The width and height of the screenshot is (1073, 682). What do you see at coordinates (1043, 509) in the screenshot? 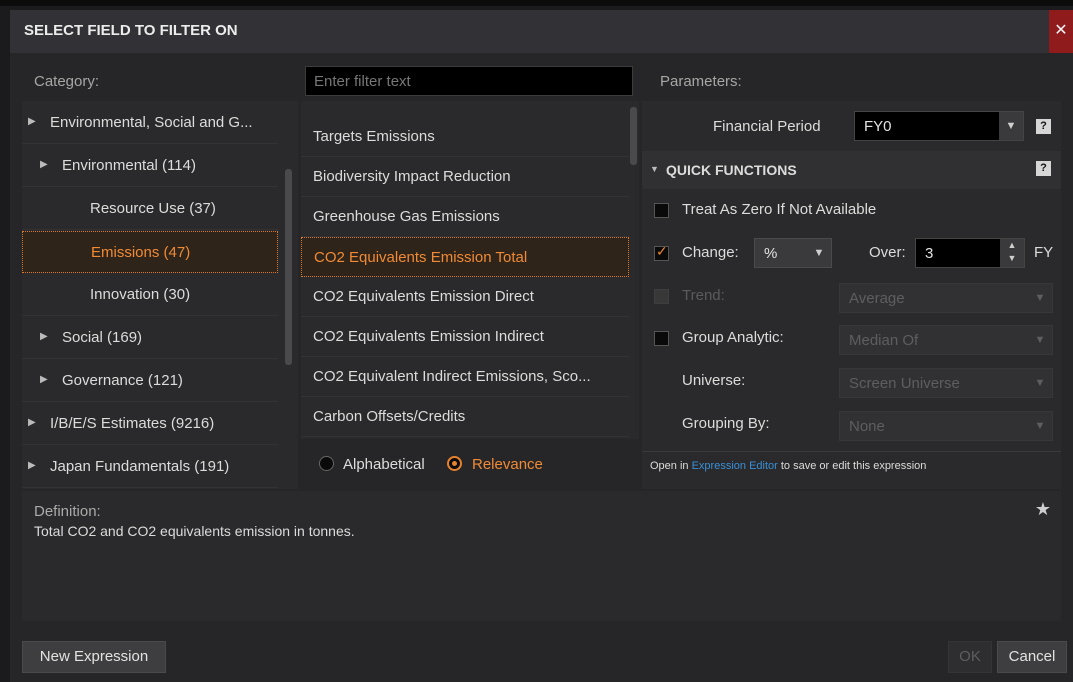
I see `star-icon: ★` at bounding box center [1043, 509].